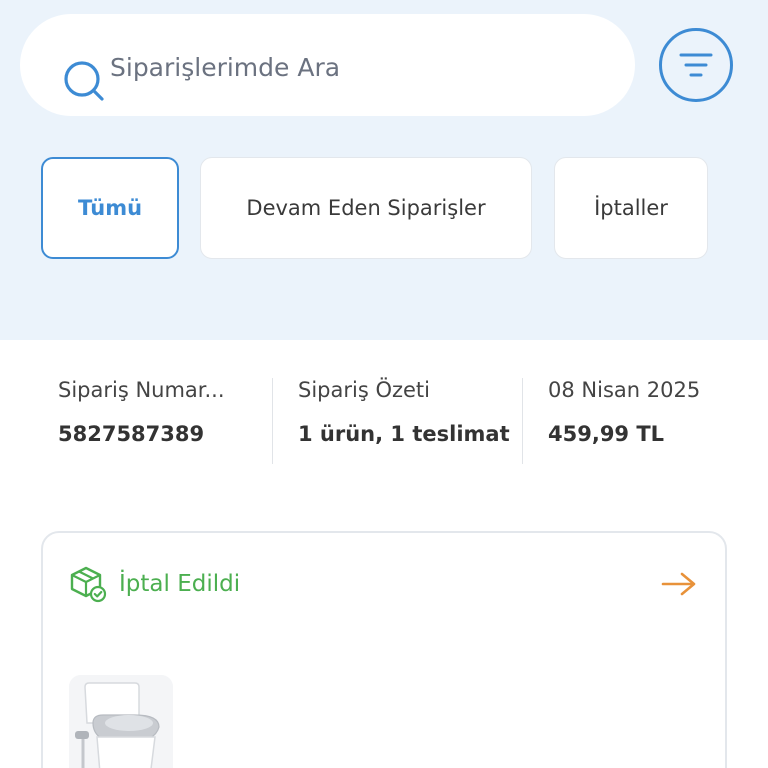 The image size is (768, 768). Describe the element at coordinates (131, 434) in the screenshot. I see `order-number-value: 5827587389` at that location.